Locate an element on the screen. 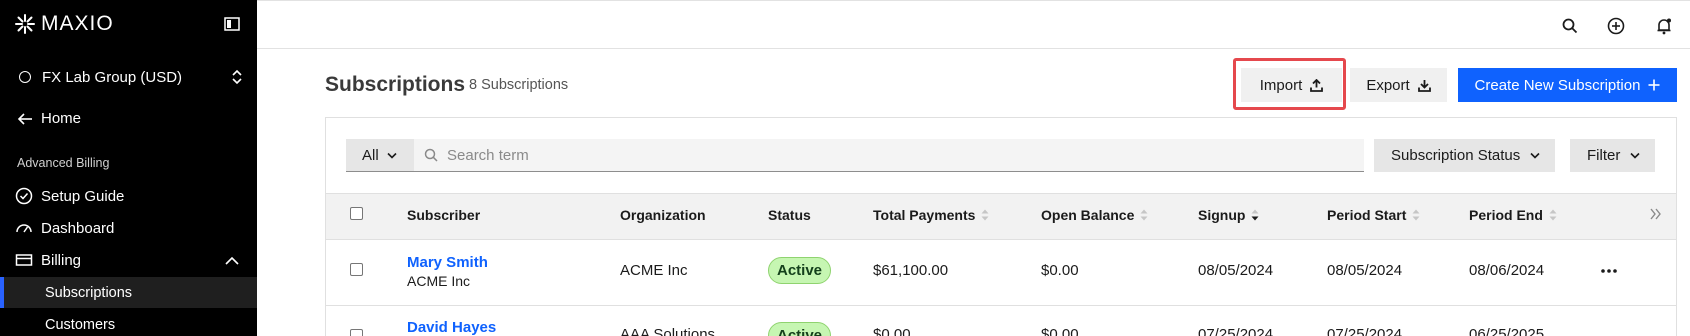 This screenshot has height=336, width=1690. top-bar is located at coordinates (973, 24).